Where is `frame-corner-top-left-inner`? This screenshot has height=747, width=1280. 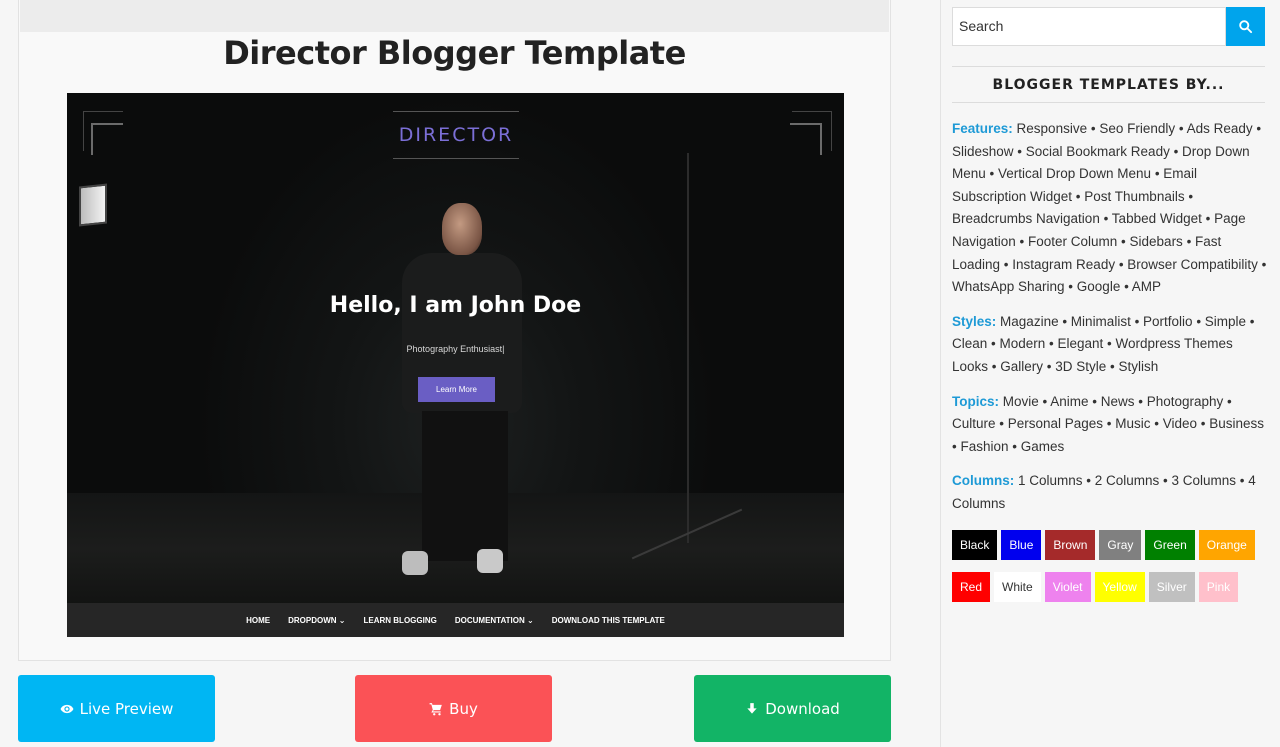 frame-corner-top-left-inner is located at coordinates (107, 139).